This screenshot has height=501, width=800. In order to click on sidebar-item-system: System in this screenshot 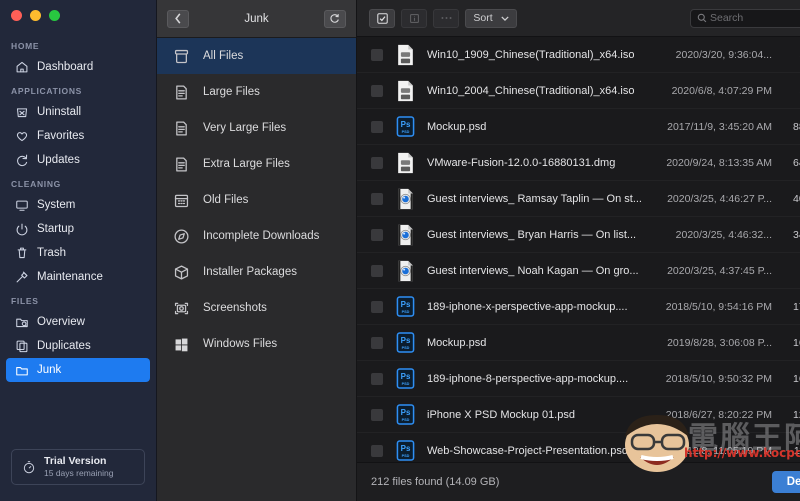, I will do `click(78, 205)`.